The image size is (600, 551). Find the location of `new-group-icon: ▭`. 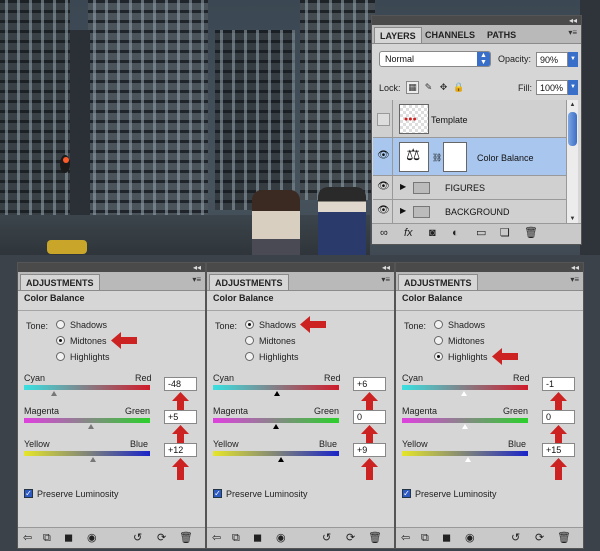

new-group-icon: ▭ is located at coordinates (481, 233).